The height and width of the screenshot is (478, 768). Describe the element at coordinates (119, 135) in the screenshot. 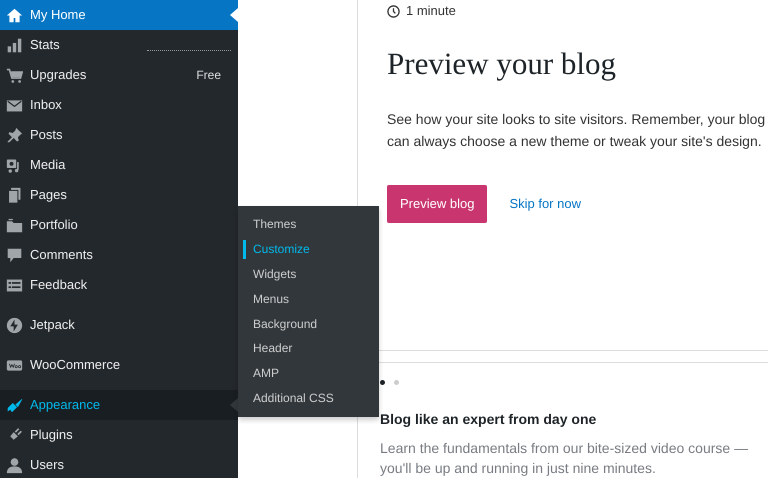

I see `sidebar-item: Posts` at that location.